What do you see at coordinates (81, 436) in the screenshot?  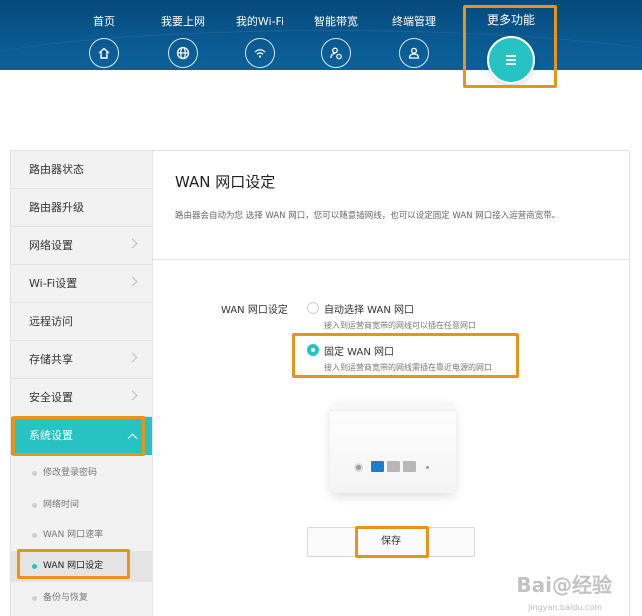 I see `sidebar-item-system: 系统设置` at bounding box center [81, 436].